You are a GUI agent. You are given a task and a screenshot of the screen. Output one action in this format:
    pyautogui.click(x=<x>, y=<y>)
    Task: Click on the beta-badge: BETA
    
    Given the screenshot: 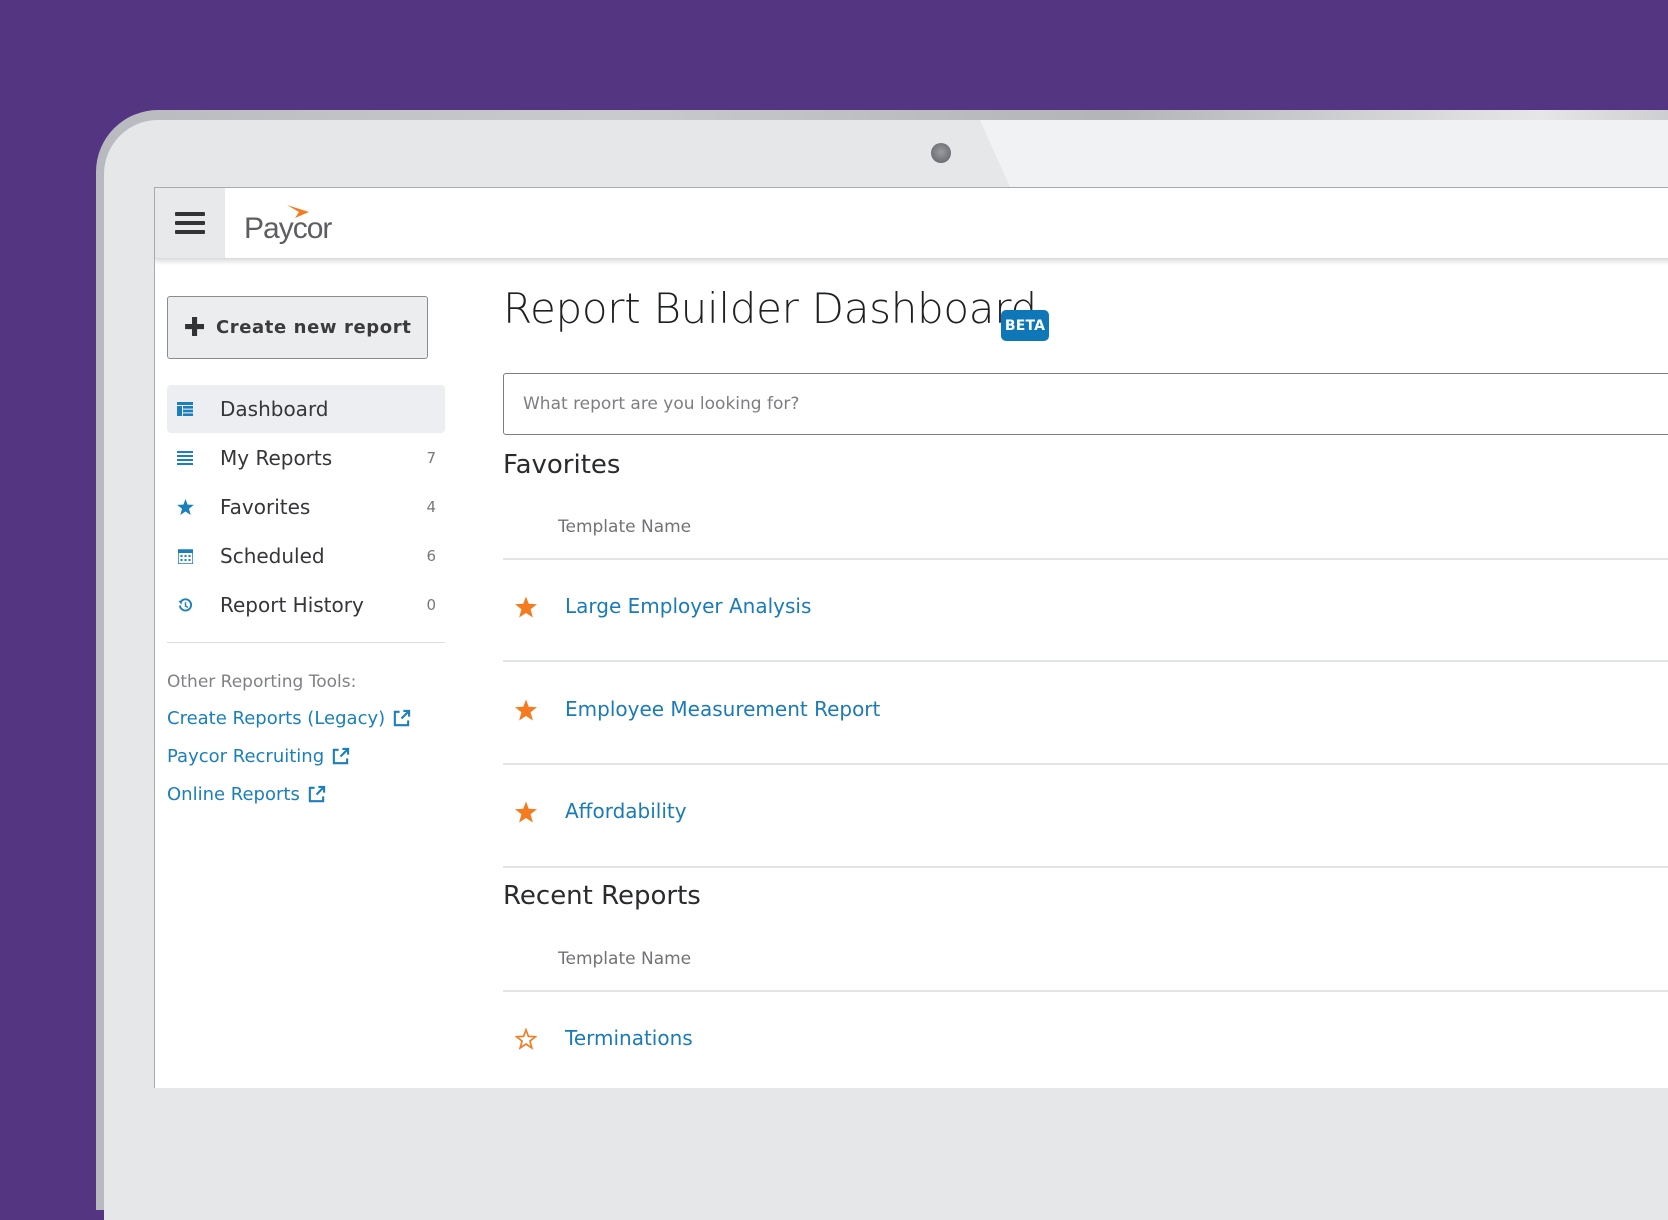 What is the action you would take?
    pyautogui.click(x=1025, y=325)
    